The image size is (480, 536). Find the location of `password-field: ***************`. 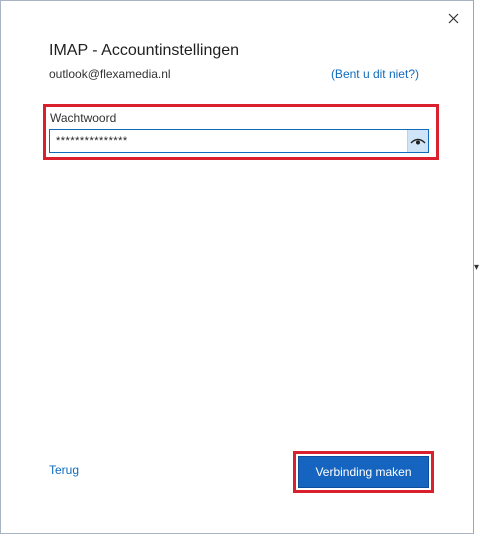

password-field: *************** is located at coordinates (239, 141).